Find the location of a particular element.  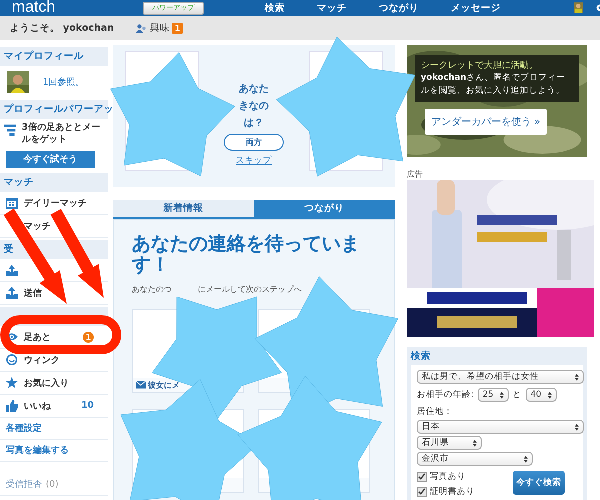

menu-link: 各種設定 is located at coordinates (24, 428).